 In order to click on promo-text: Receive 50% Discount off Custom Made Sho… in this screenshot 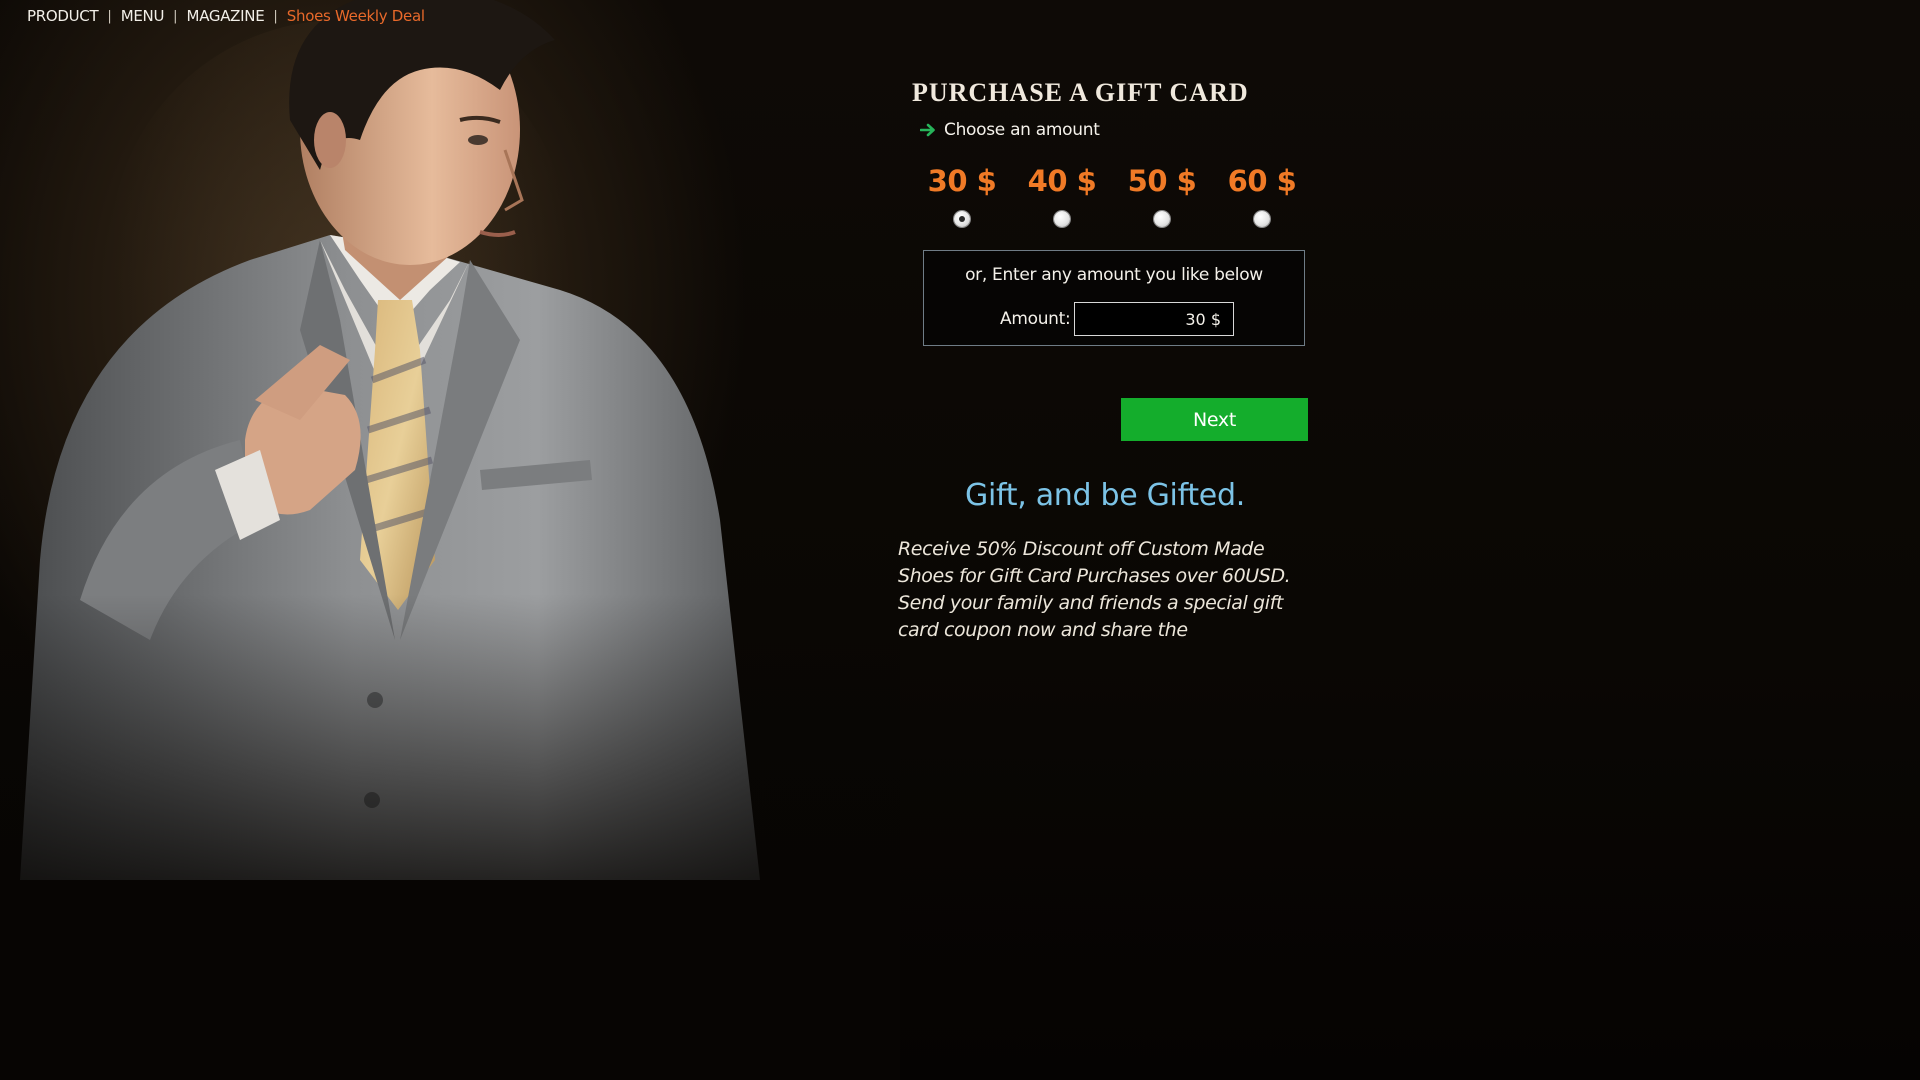, I will do `click(1094, 589)`.